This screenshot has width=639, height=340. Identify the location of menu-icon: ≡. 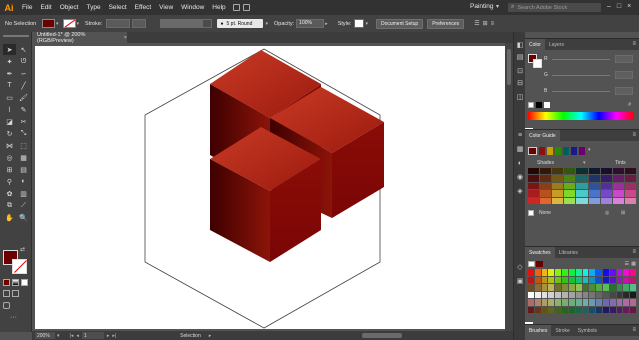
(493, 24).